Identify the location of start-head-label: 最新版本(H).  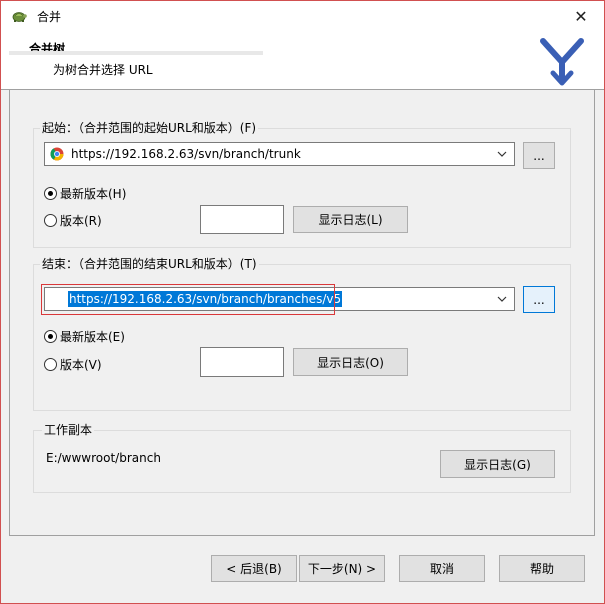
(93, 194).